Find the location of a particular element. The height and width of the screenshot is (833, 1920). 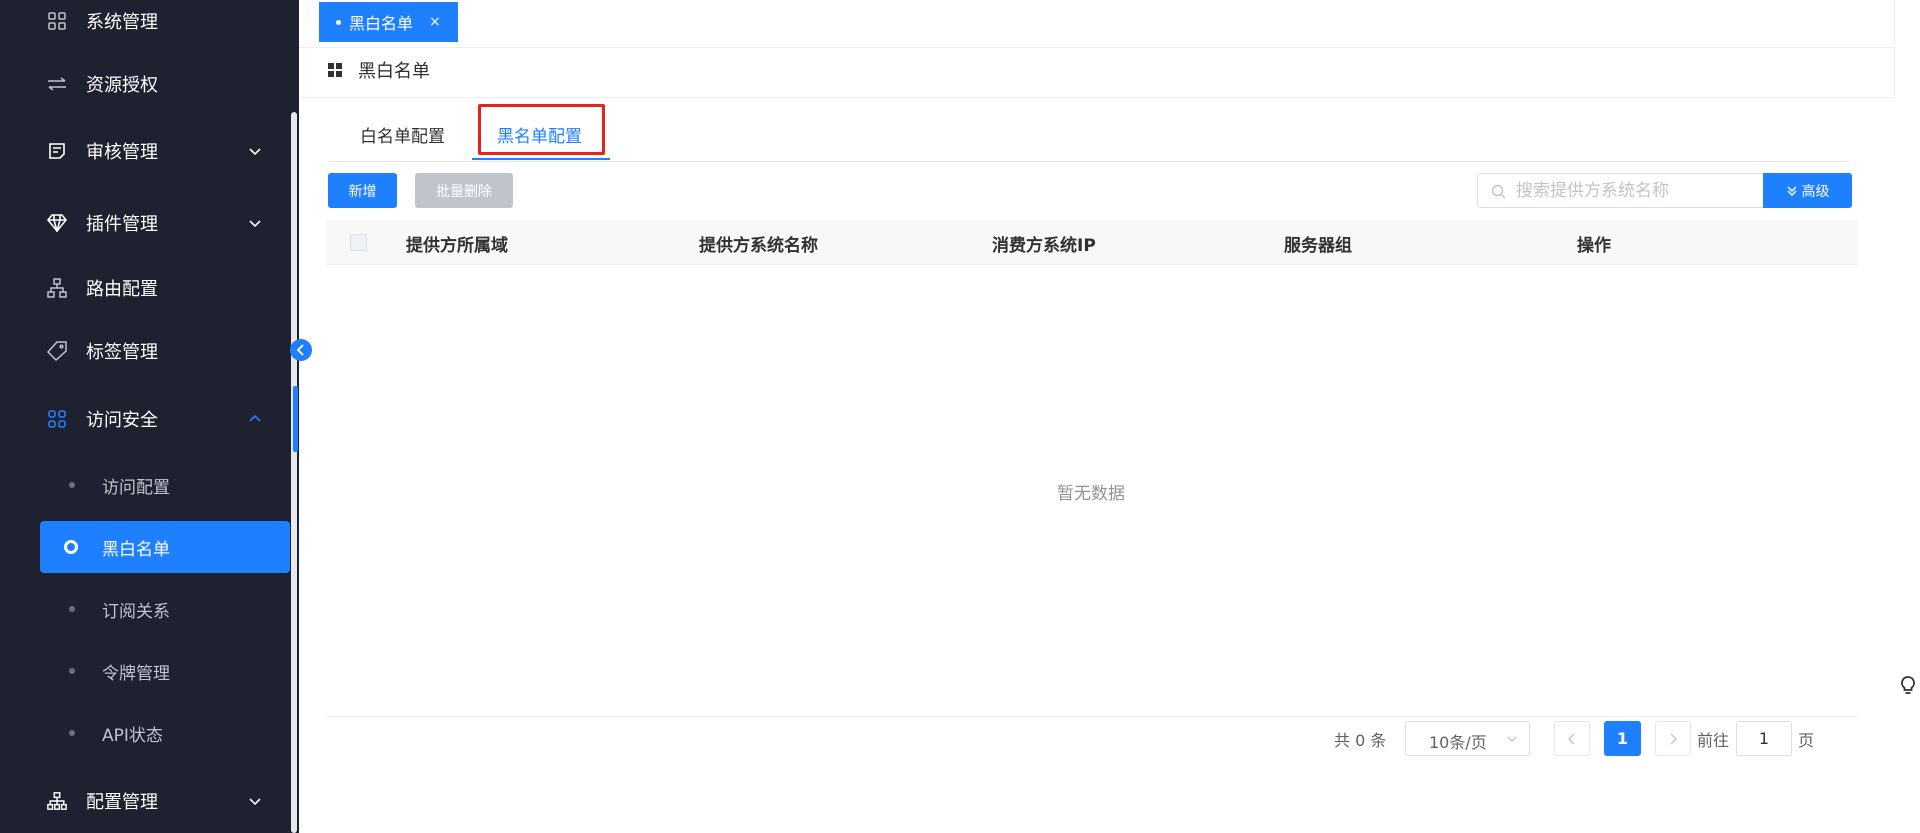

advanced-search-button: 高级 is located at coordinates (1807, 190).